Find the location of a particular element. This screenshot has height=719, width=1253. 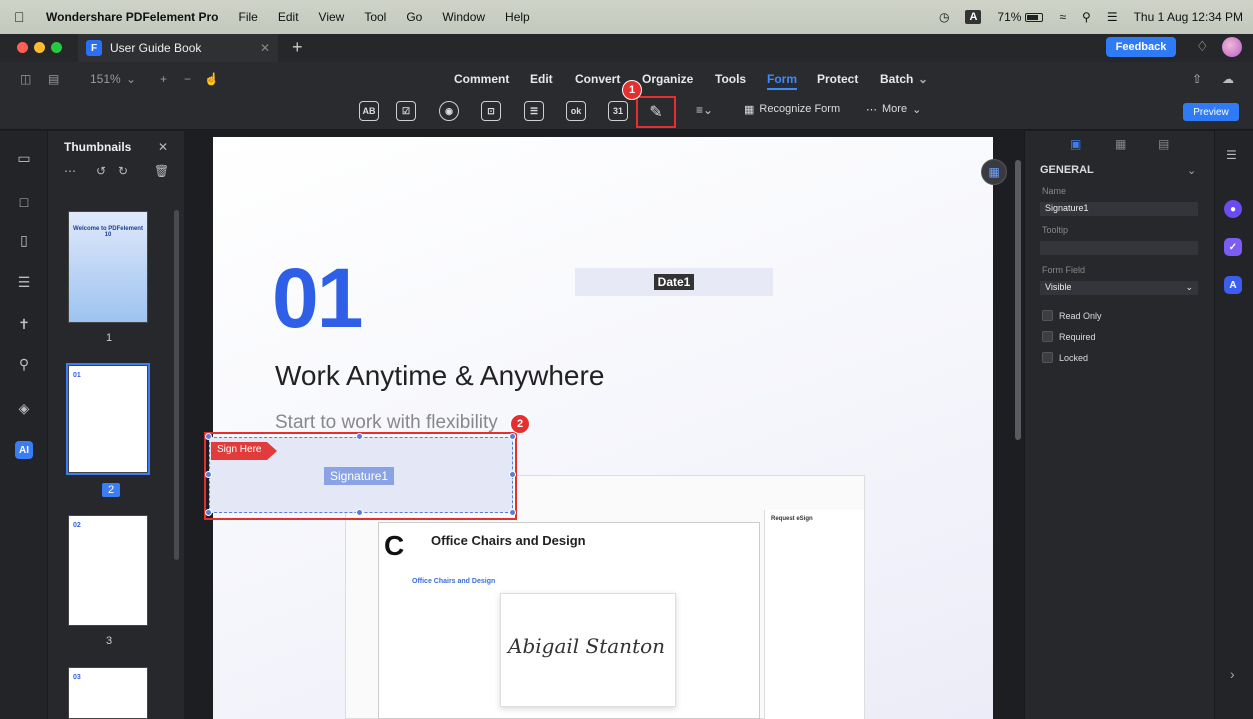

list-box-tool-icon: ☰ is located at coordinates (534, 111).